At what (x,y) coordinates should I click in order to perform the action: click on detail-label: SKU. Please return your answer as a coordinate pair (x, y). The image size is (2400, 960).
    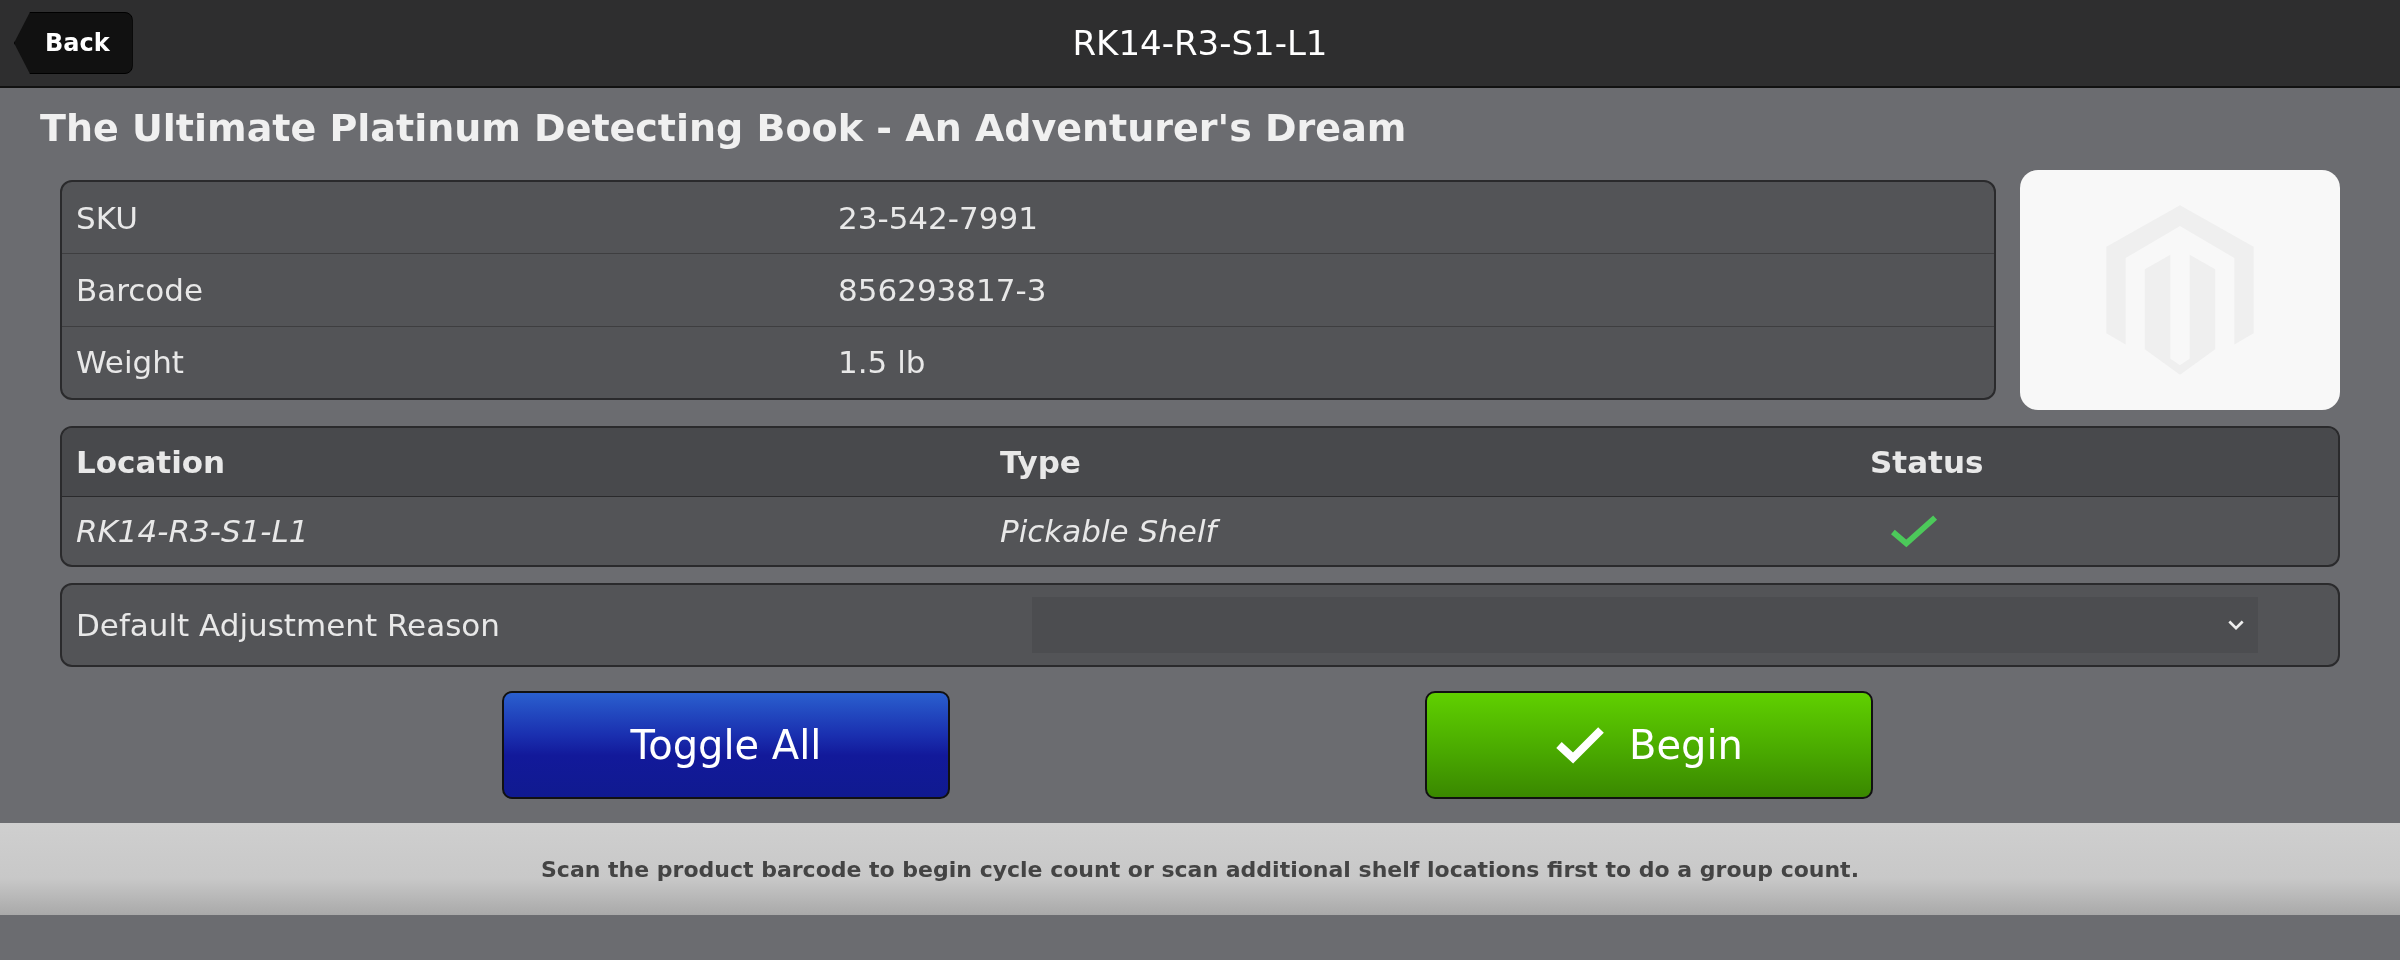
    Looking at the image, I should click on (107, 217).